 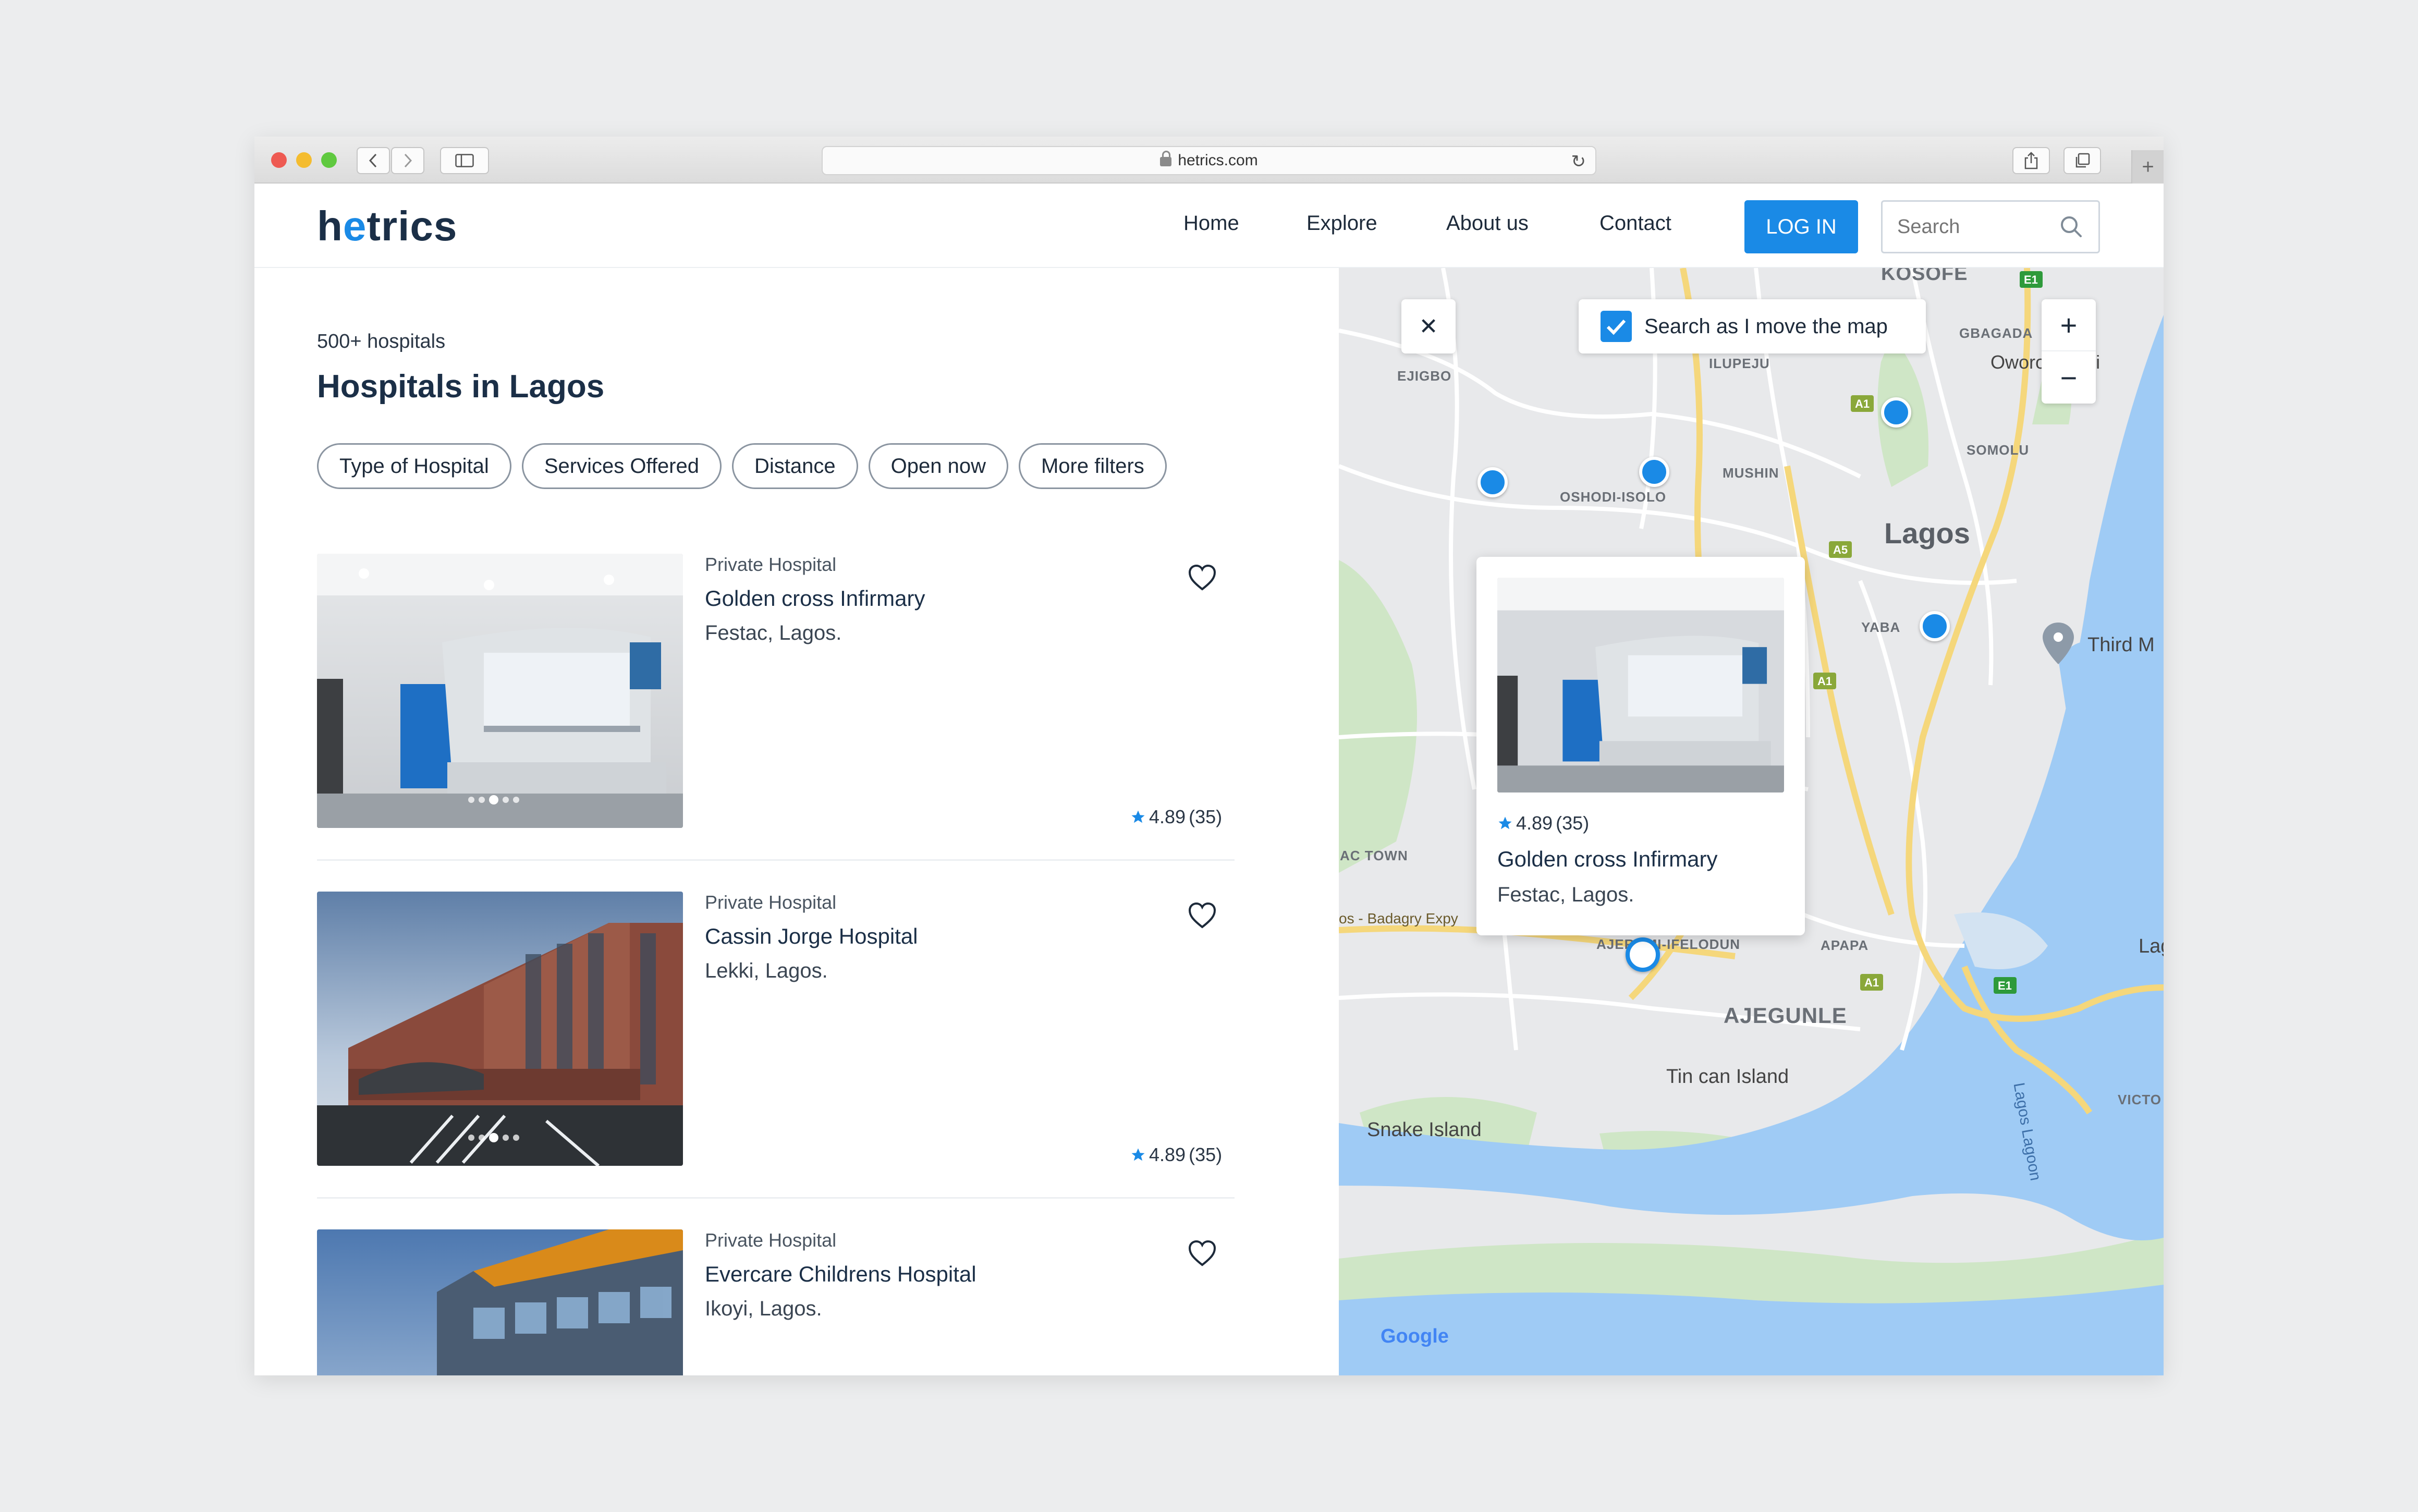 I want to click on road-a1-top: A1, so click(x=1862, y=403).